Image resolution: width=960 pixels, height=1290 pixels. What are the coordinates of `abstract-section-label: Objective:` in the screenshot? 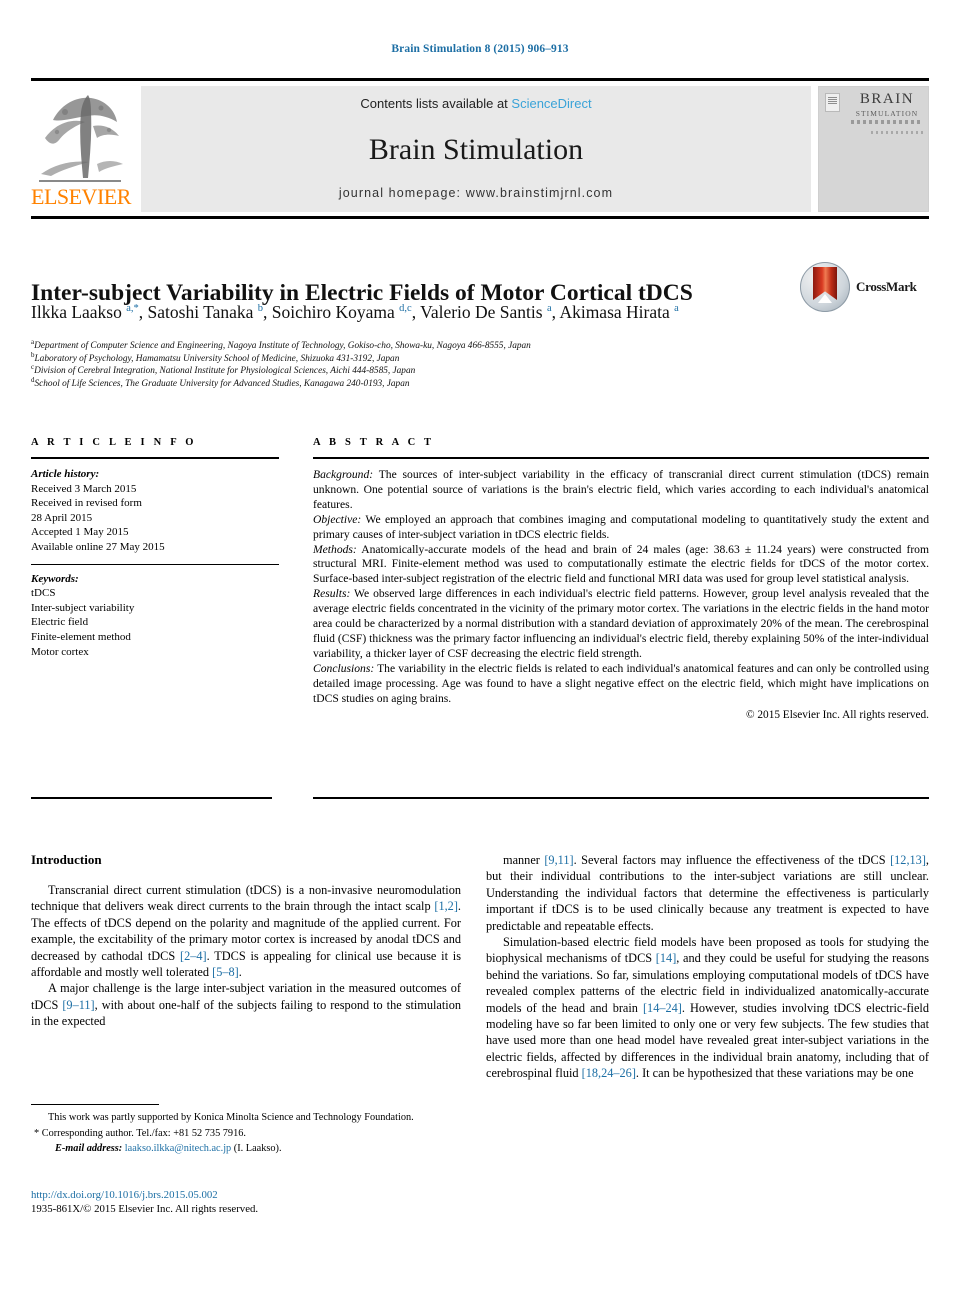 It's located at (337, 519).